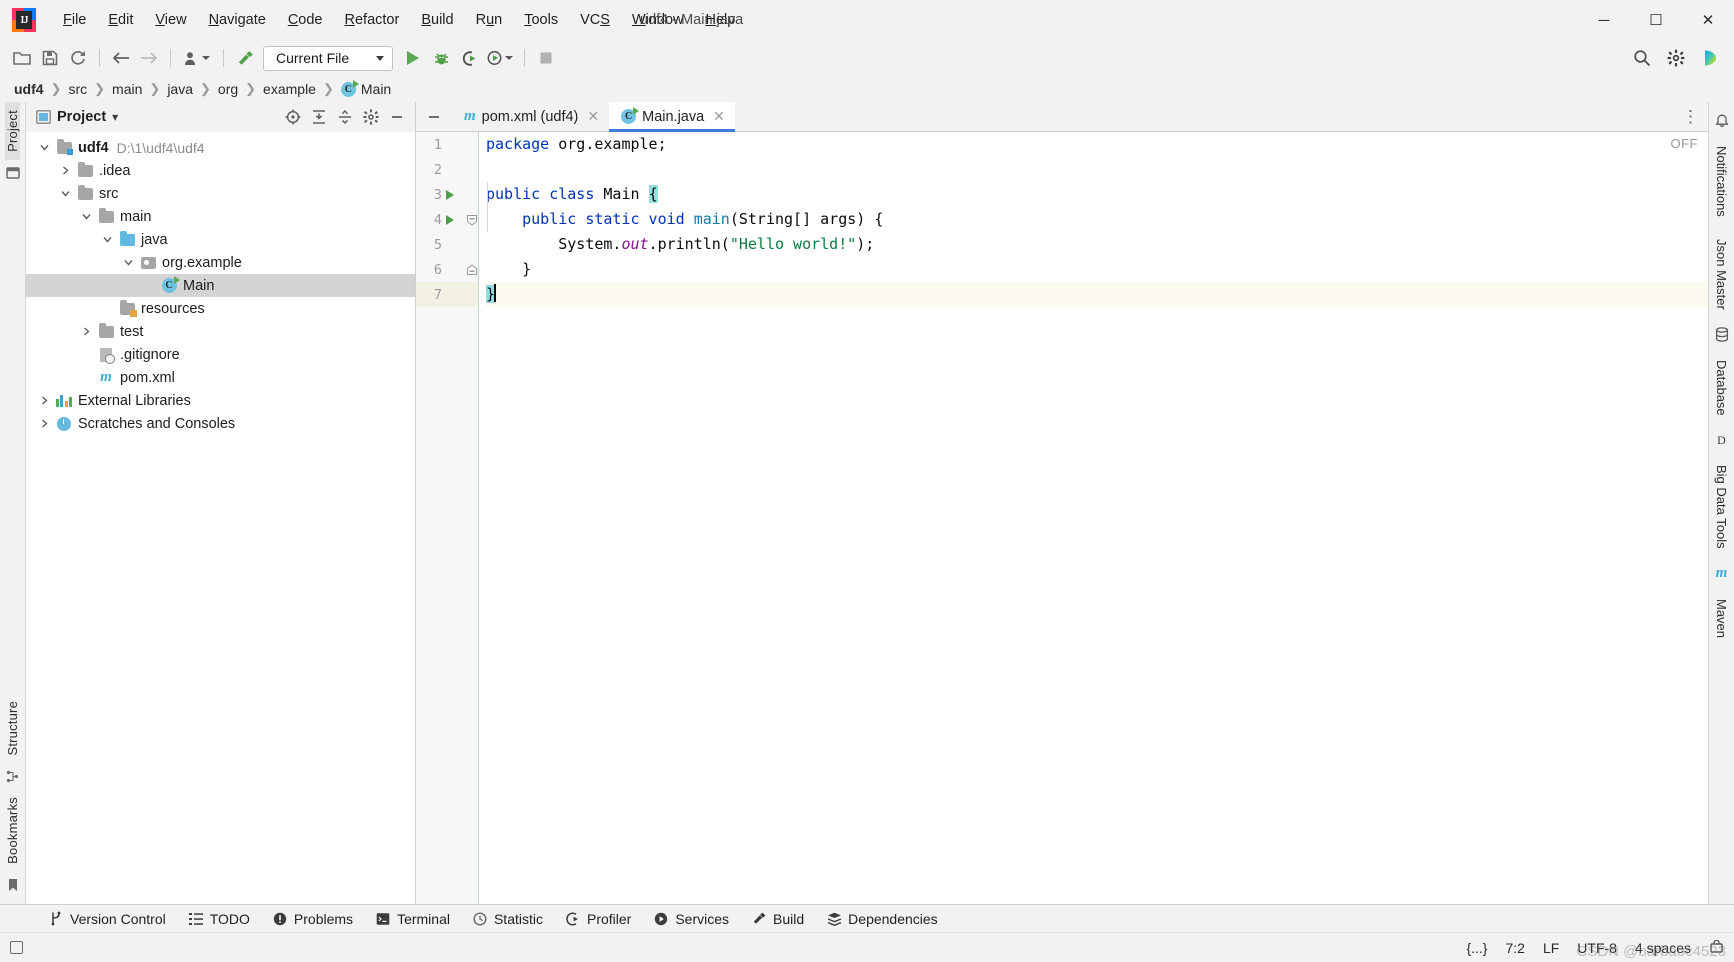 The image size is (1734, 962). What do you see at coordinates (447, 269) in the screenshot?
I see `gutter-line-6: 6` at bounding box center [447, 269].